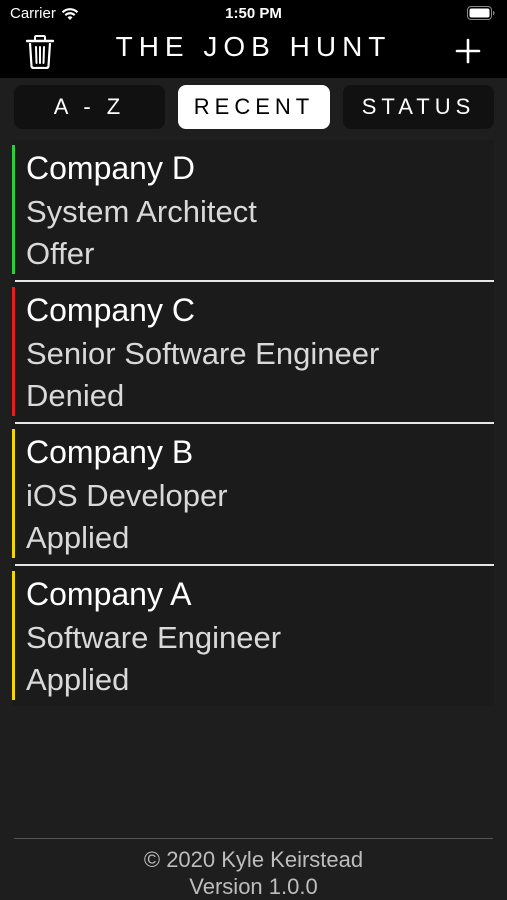  I want to click on plus-icon, so click(468, 51).